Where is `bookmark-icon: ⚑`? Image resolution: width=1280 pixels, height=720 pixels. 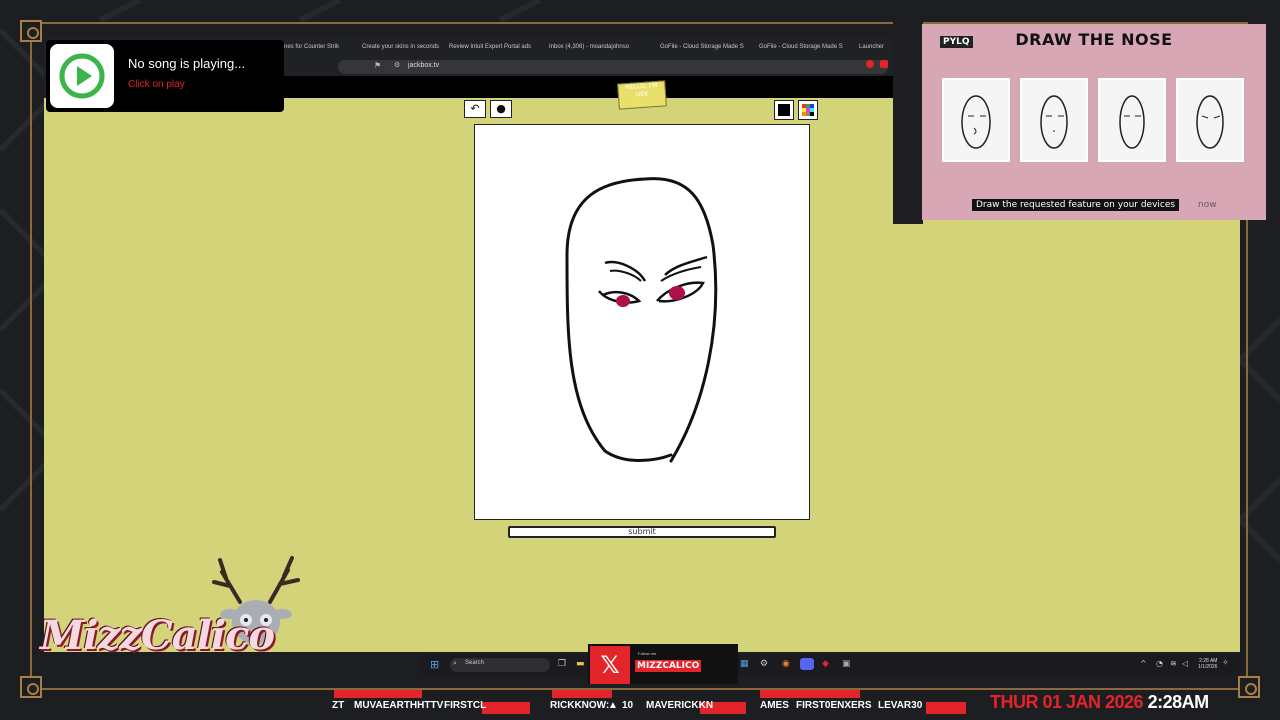
bookmark-icon: ⚑ is located at coordinates (377, 65).